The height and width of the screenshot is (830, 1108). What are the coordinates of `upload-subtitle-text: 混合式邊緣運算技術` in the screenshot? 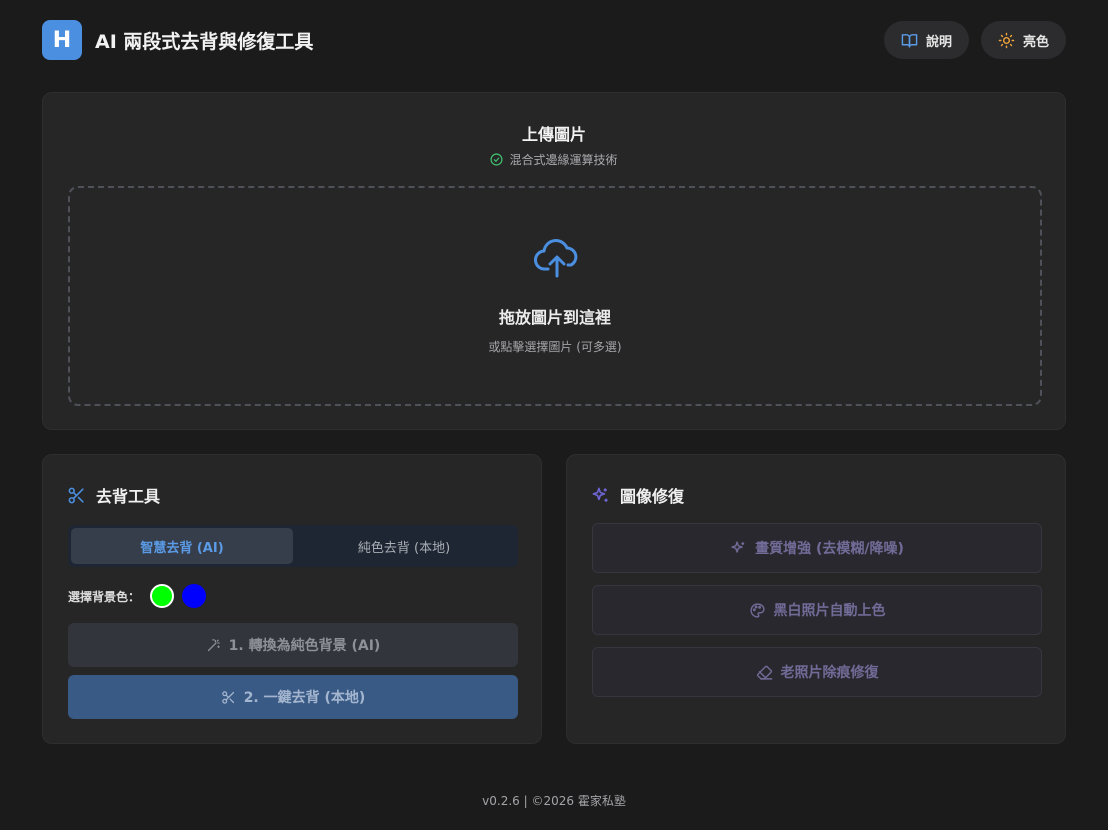 It's located at (563, 160).